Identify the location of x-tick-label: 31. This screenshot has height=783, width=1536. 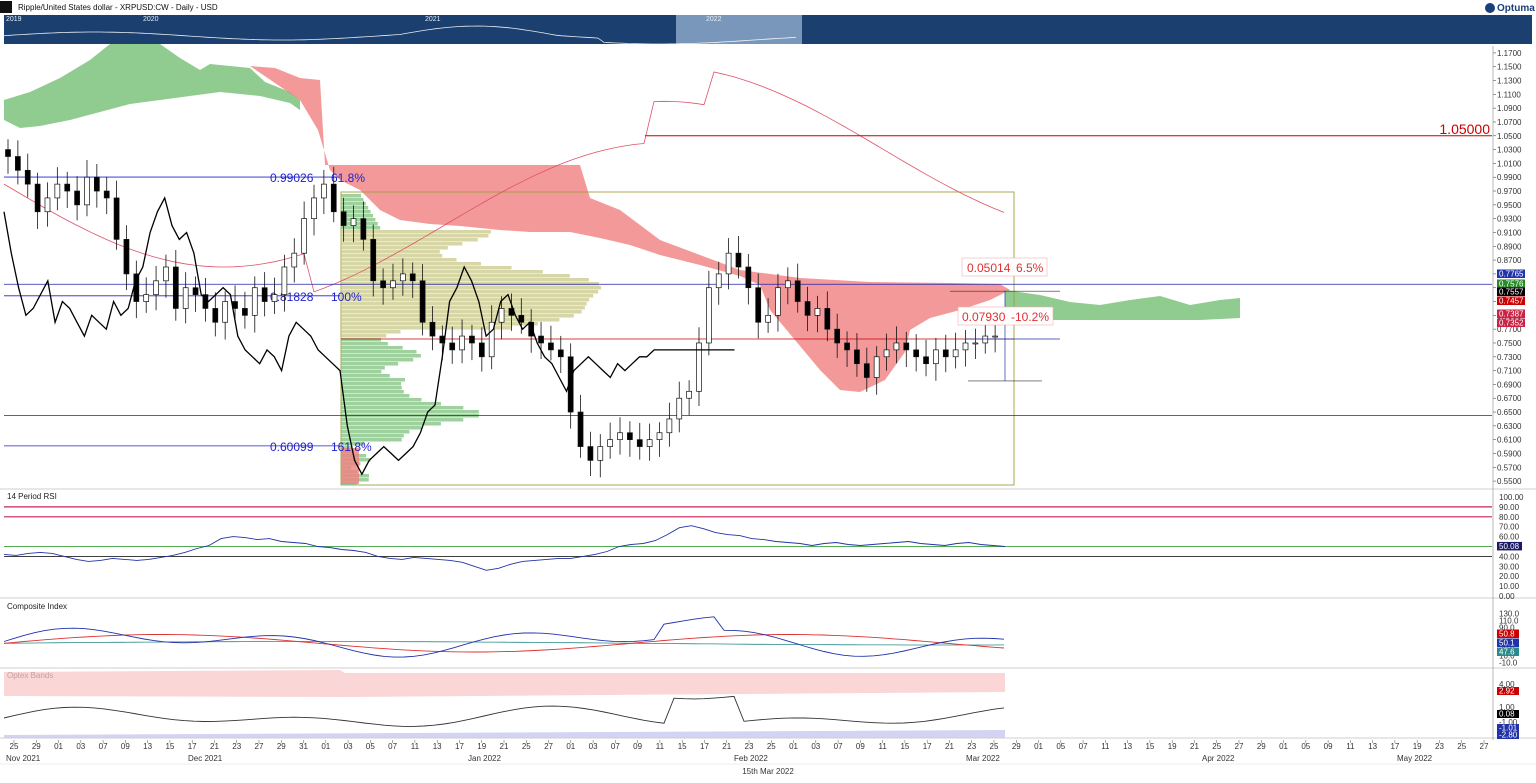
(303, 746).